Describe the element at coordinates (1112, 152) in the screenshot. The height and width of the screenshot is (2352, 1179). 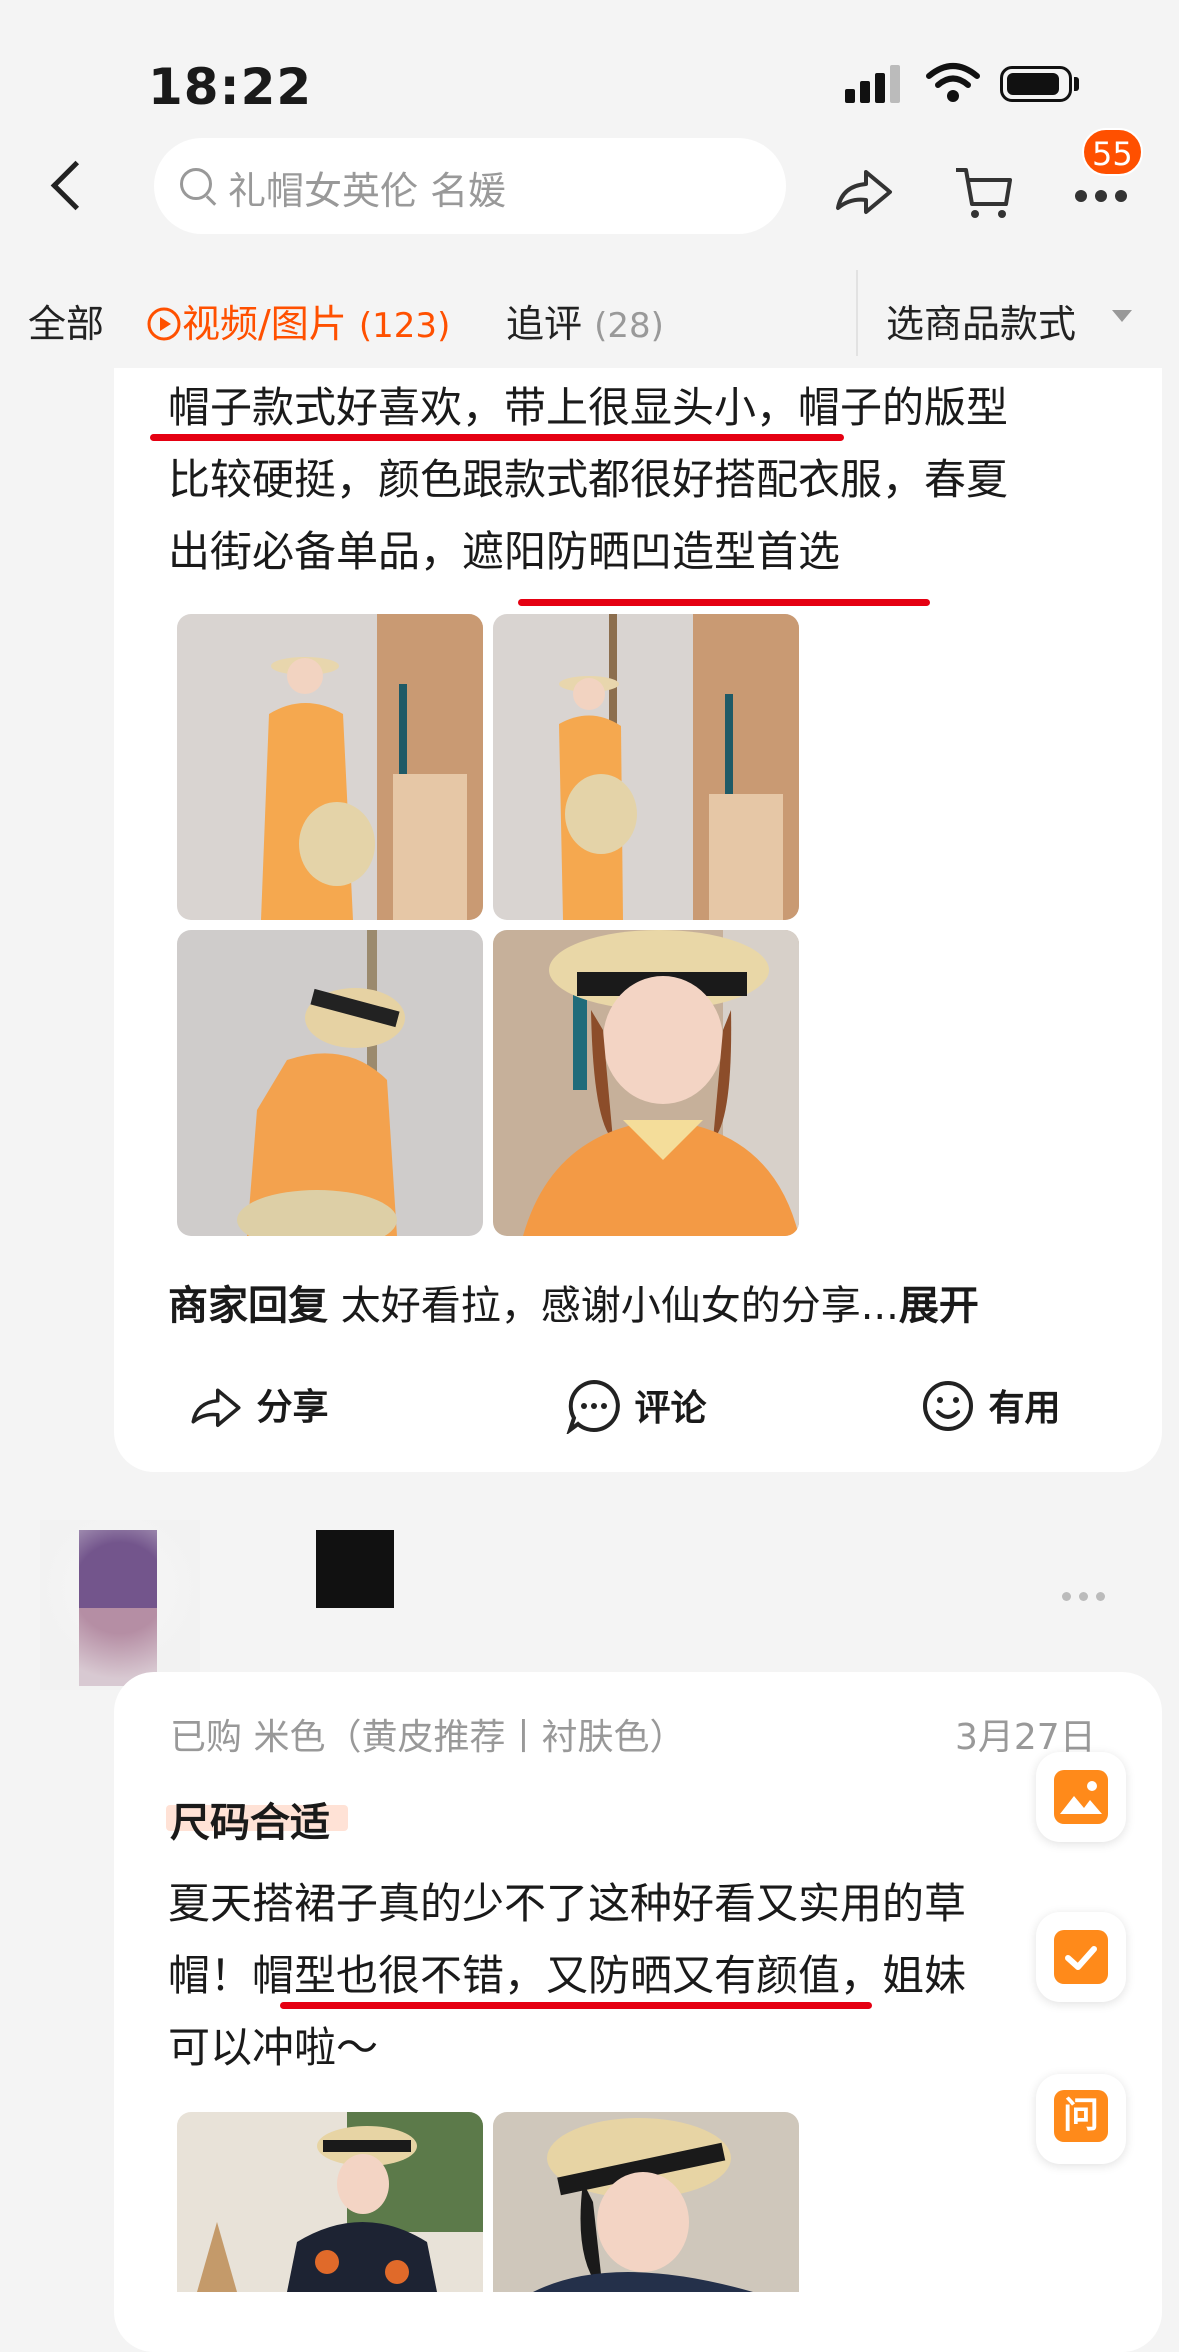
I see `cart-count-badge: 55` at that location.